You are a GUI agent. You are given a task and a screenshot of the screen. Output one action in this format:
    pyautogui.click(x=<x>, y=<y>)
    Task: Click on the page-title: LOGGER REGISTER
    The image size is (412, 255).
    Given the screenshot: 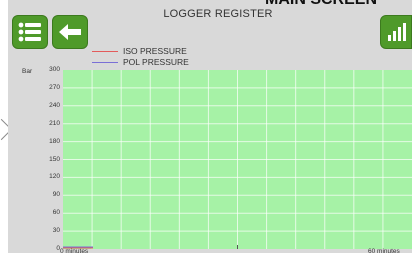 What is the action you would take?
    pyautogui.click(x=218, y=14)
    